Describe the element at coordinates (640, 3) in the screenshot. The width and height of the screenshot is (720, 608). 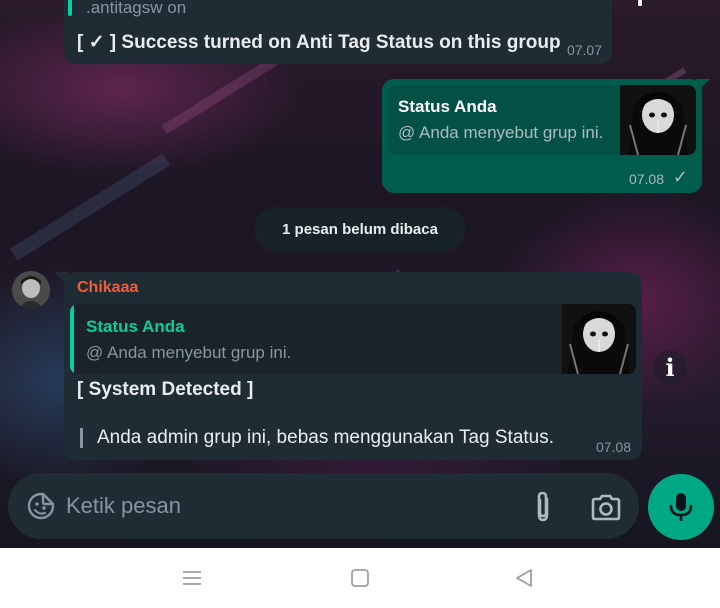
I see `menu-dots-icon` at that location.